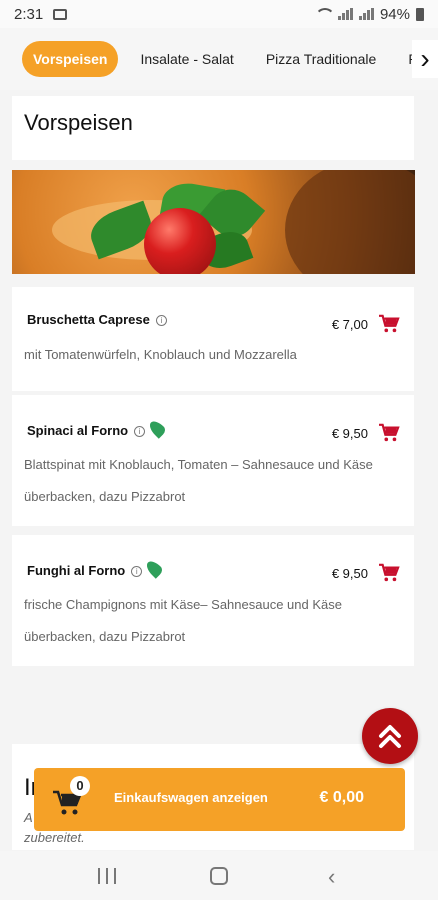  What do you see at coordinates (88, 319) in the screenshot?
I see `menu-item-name: Bruschetta Caprese` at bounding box center [88, 319].